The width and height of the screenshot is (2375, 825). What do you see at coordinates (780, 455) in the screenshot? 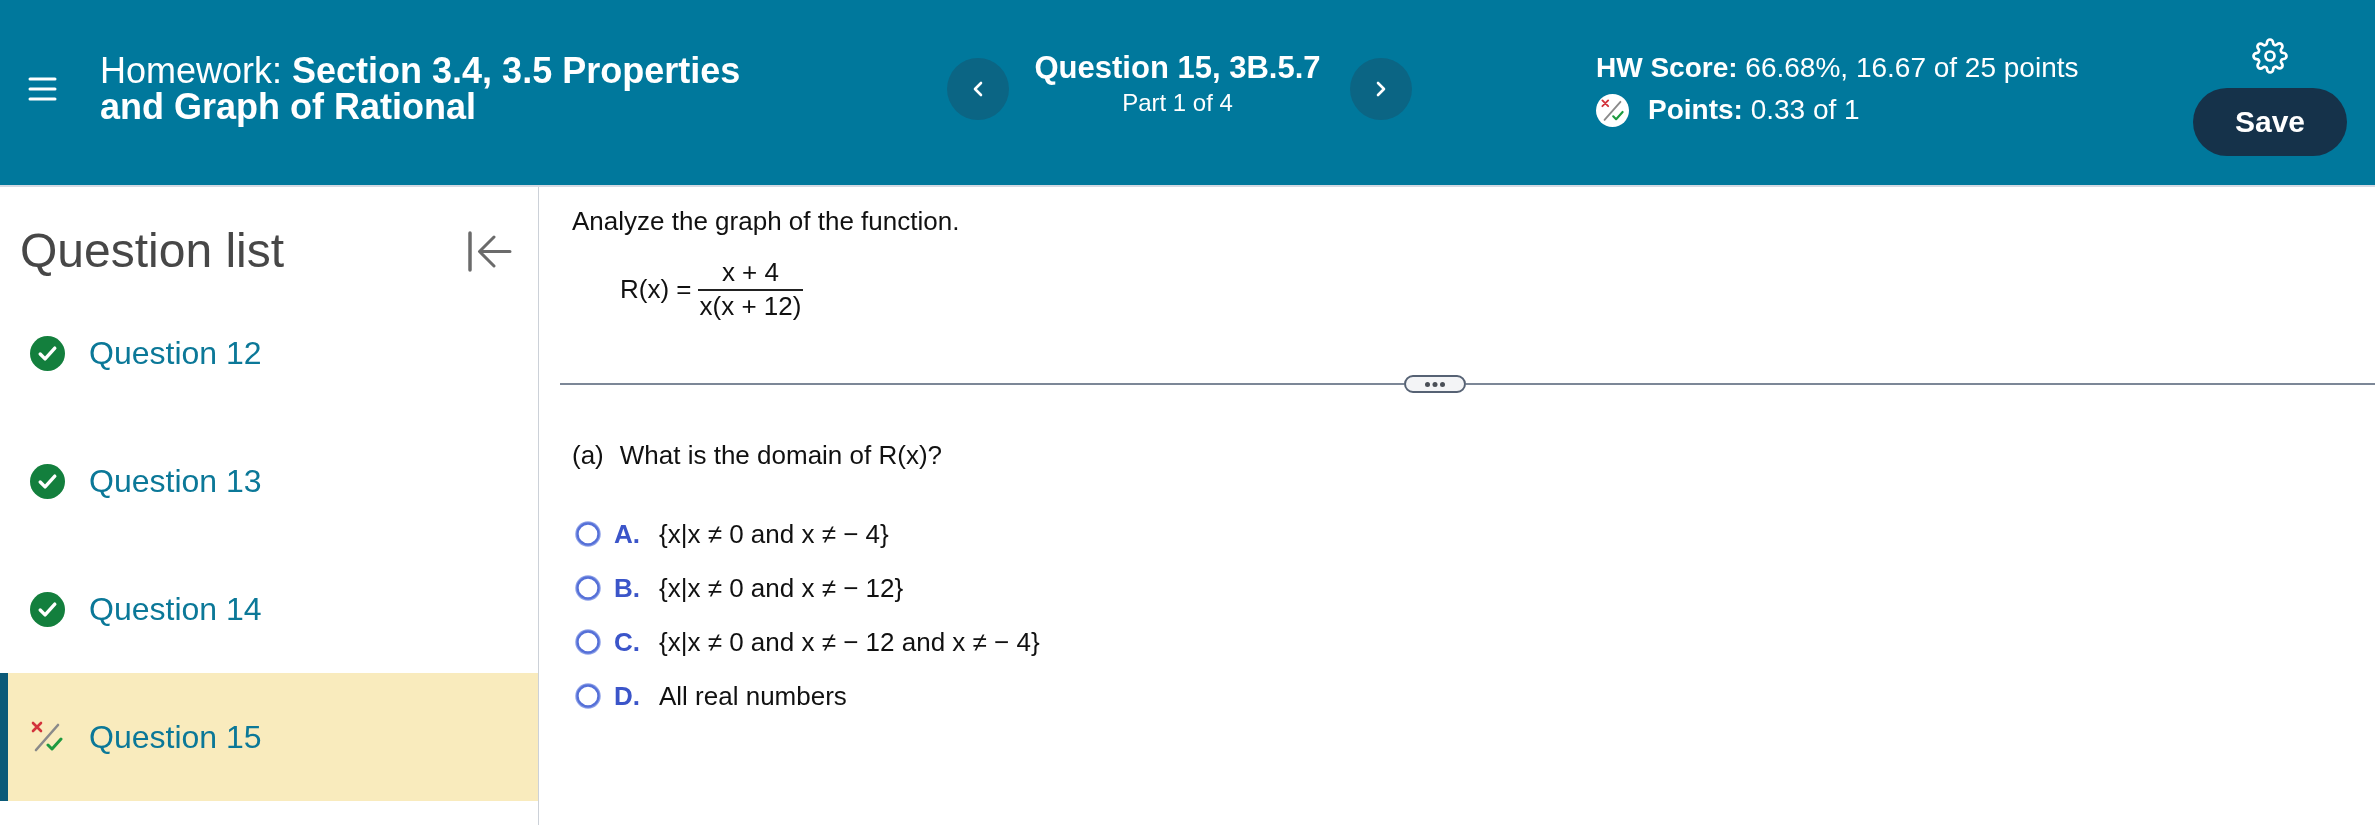
I see `question-text: What is the domain of R(x)?` at bounding box center [780, 455].